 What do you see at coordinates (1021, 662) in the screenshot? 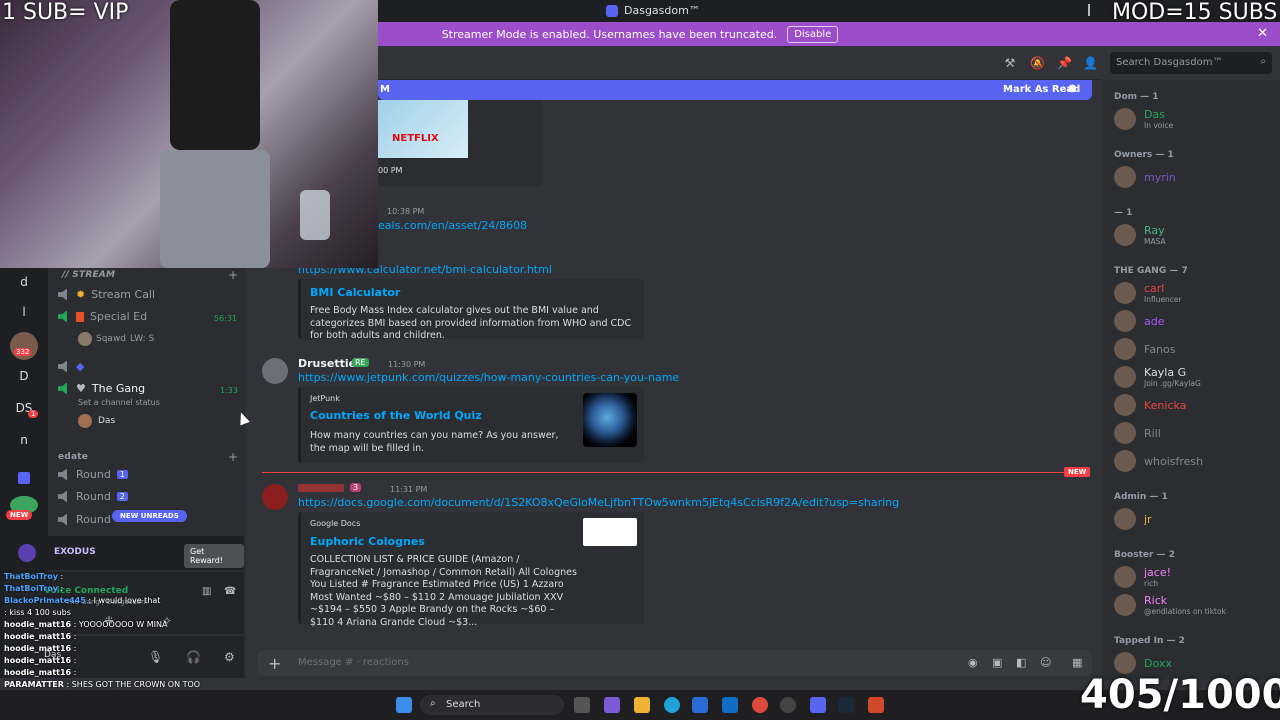
I see `sticker-icon: ◧` at bounding box center [1021, 662].